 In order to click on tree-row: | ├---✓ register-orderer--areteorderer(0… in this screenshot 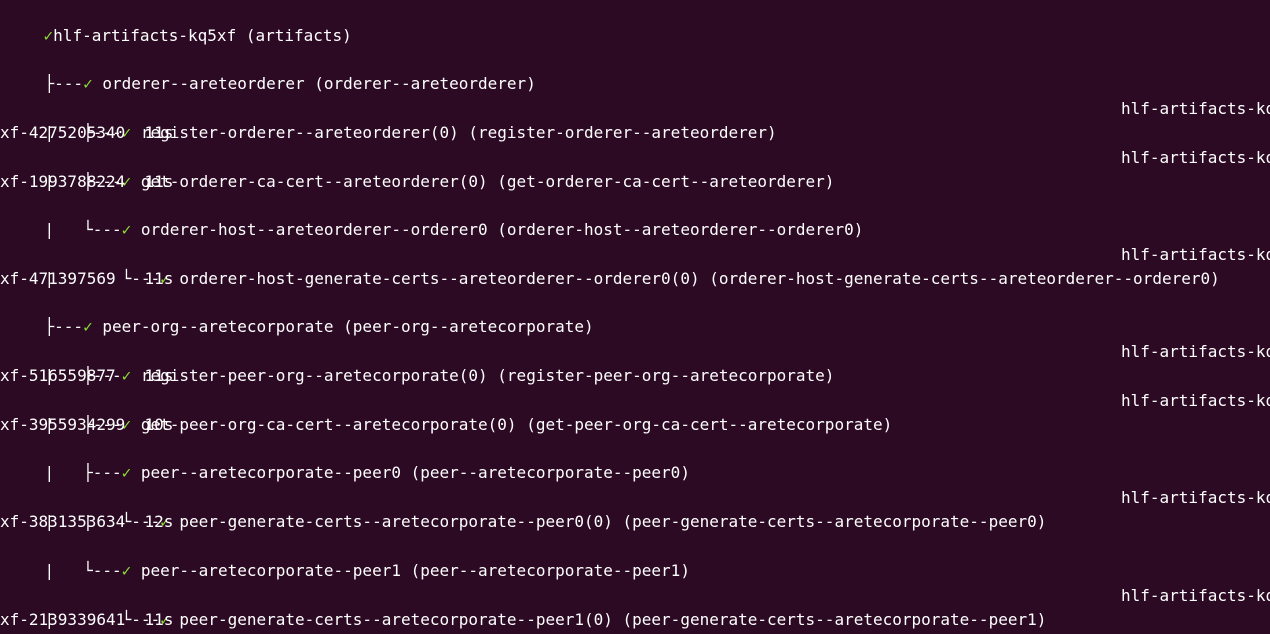, I will do `click(391, 119)`.